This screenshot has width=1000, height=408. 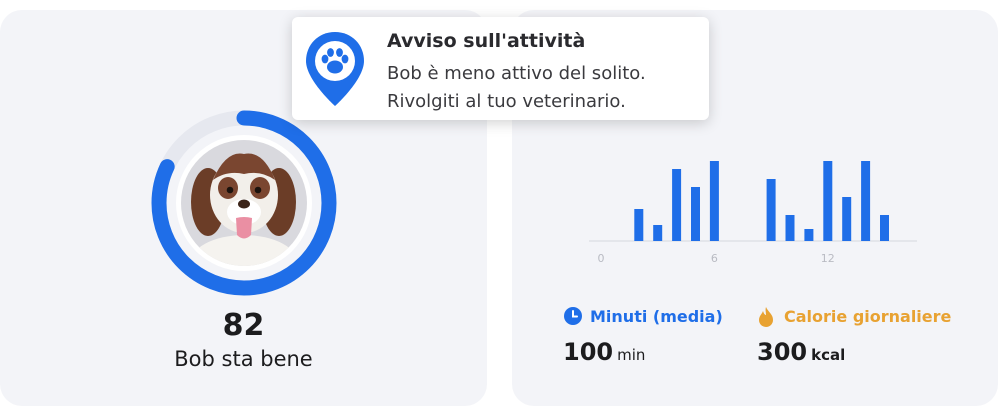 What do you see at coordinates (868, 316) in the screenshot?
I see `calories-label: Calorie giornaliere` at bounding box center [868, 316].